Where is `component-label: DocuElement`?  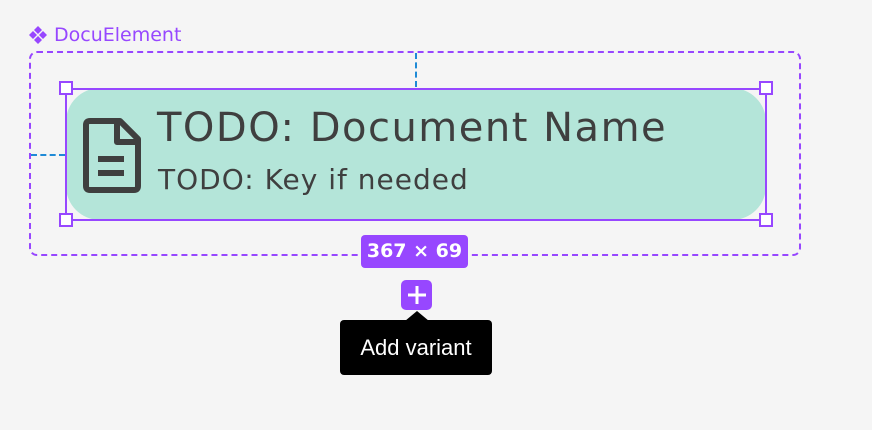 component-label: DocuElement is located at coordinates (104, 35).